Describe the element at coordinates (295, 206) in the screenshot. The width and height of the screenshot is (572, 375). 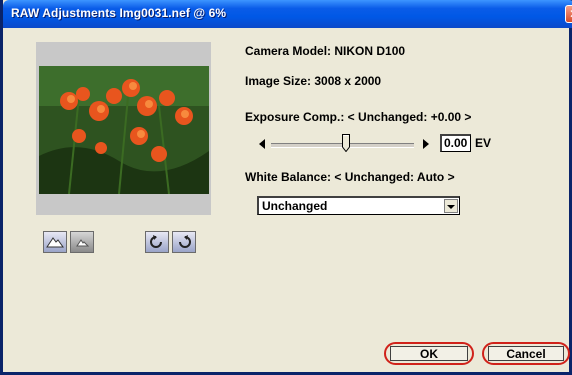
I see `white-balance-value: Unchanged` at that location.